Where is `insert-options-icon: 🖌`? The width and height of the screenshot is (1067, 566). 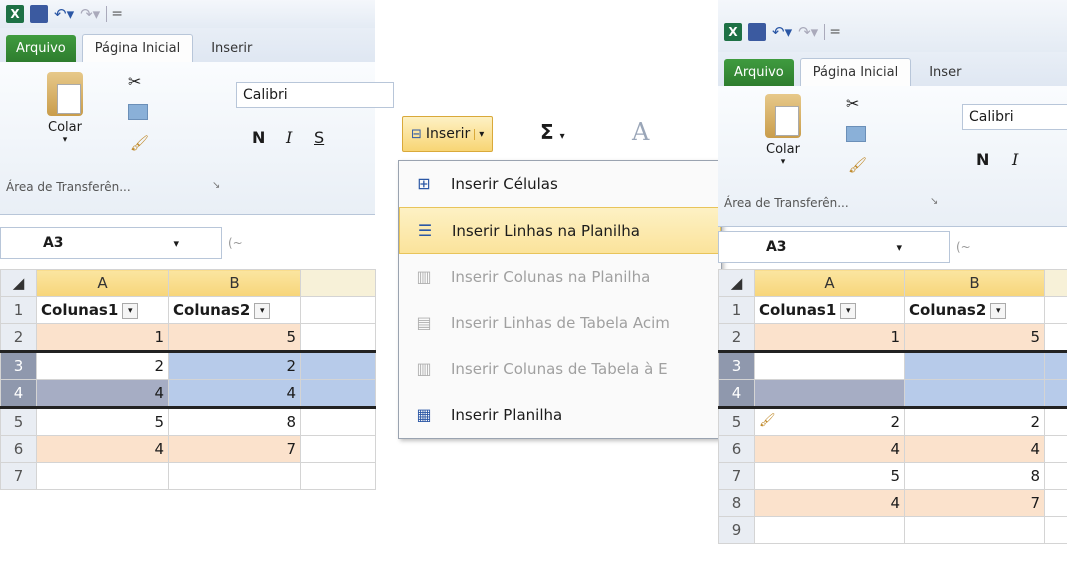 insert-options-icon: 🖌 is located at coordinates (767, 420).